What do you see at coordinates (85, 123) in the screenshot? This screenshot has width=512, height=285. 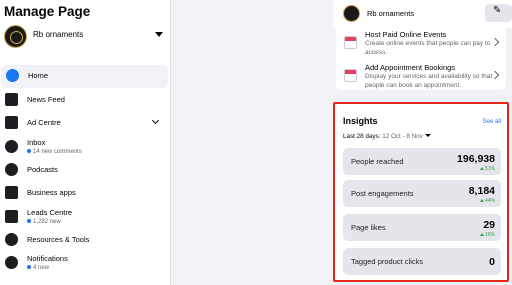 I see `sidebar-item-ad-centre: Ad Centre` at bounding box center [85, 123].